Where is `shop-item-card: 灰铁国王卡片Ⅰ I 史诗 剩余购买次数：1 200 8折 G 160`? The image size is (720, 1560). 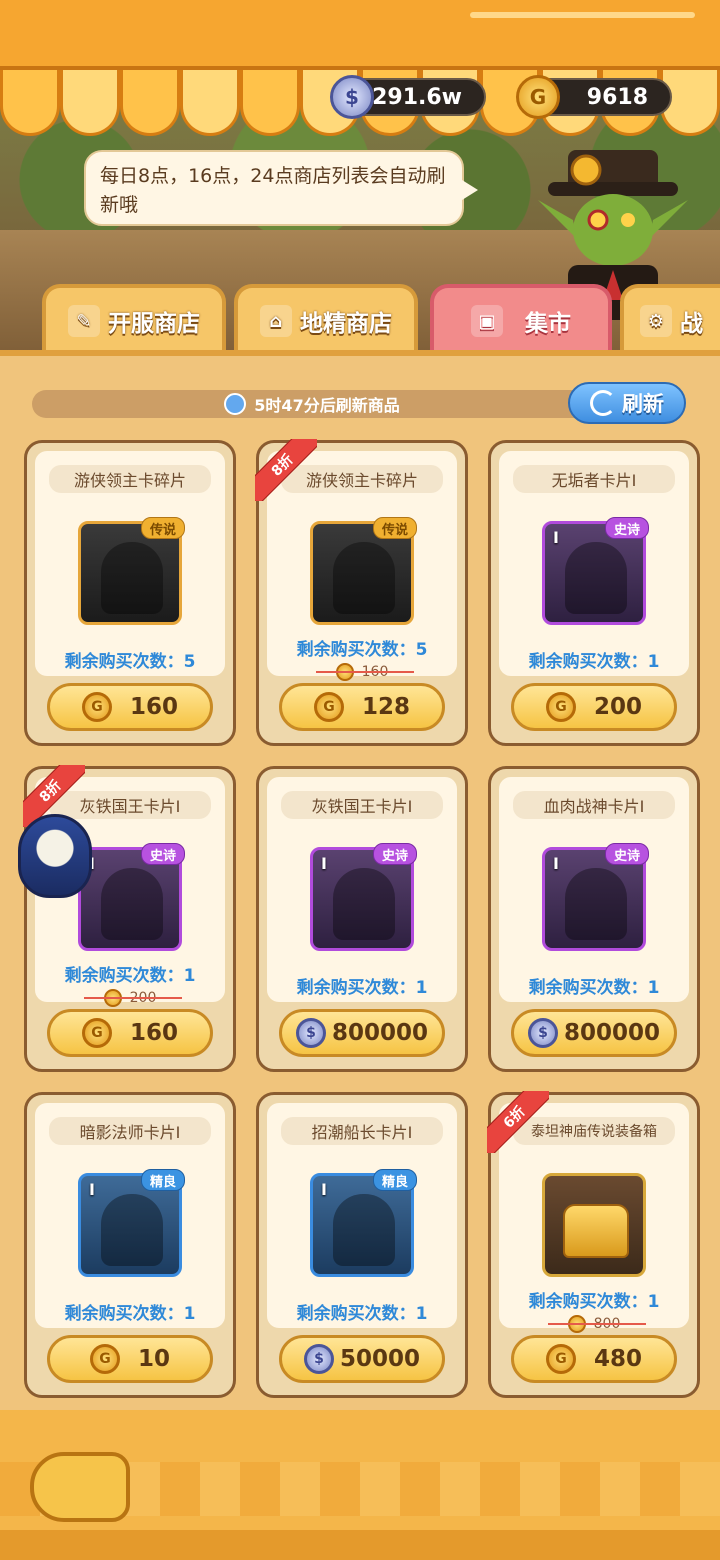
shop-item-card: 灰铁国王卡片Ⅰ I 史诗 剩余购买次数：1 200 8折 G 160 is located at coordinates (129, 918).